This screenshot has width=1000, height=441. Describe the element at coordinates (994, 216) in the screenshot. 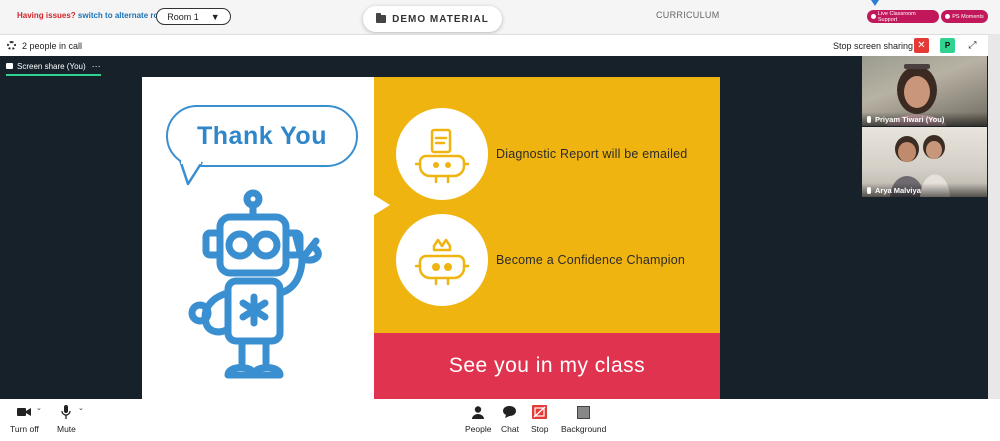

I see `scrollbar` at that location.